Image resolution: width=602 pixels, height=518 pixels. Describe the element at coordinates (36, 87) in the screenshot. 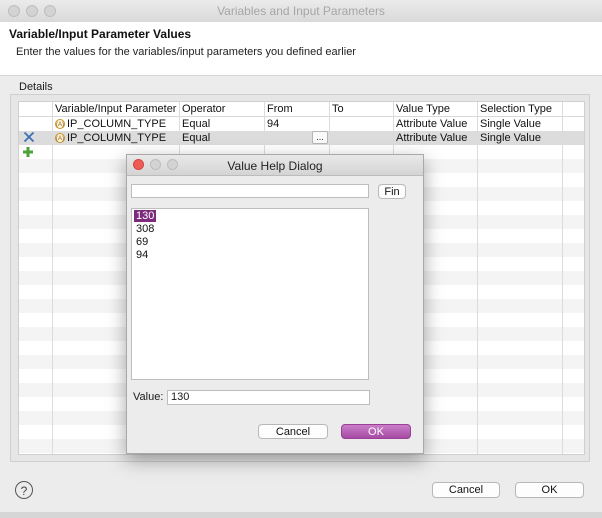

I see `details-label: Details` at that location.